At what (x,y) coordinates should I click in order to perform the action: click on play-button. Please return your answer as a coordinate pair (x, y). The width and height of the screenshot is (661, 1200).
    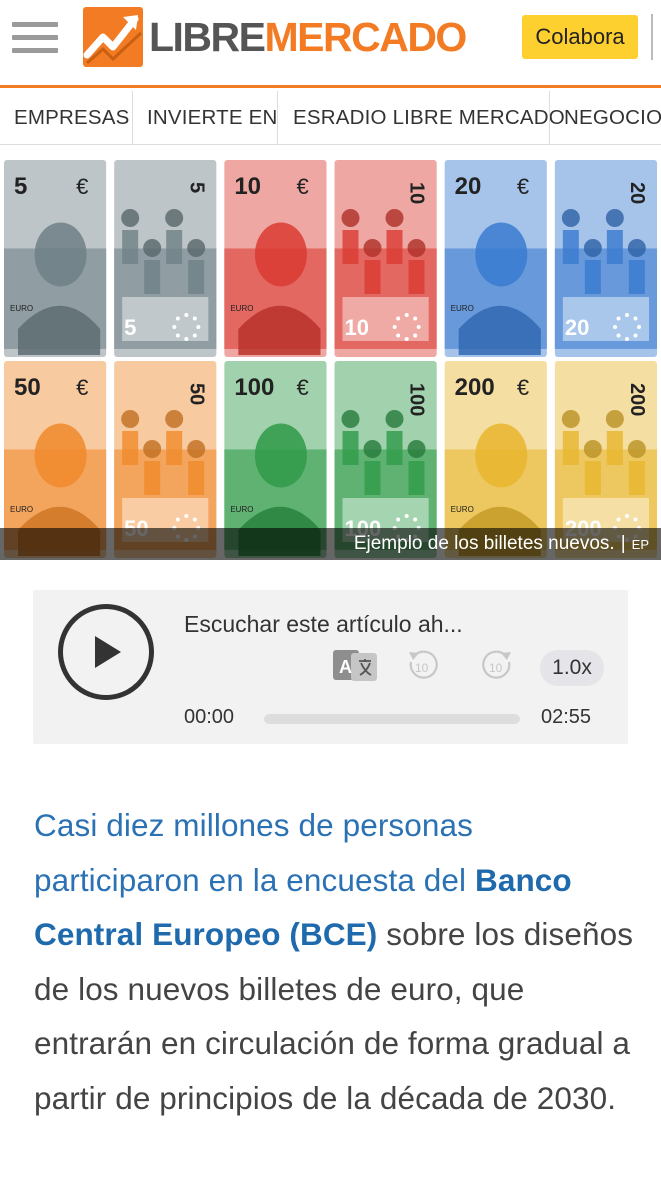
    Looking at the image, I should click on (106, 652).